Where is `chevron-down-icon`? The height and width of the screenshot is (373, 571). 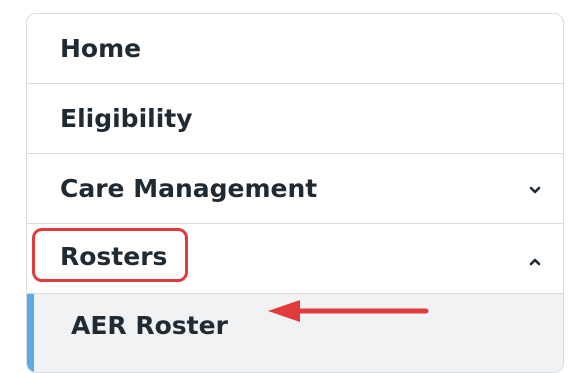 chevron-down-icon is located at coordinates (535, 190).